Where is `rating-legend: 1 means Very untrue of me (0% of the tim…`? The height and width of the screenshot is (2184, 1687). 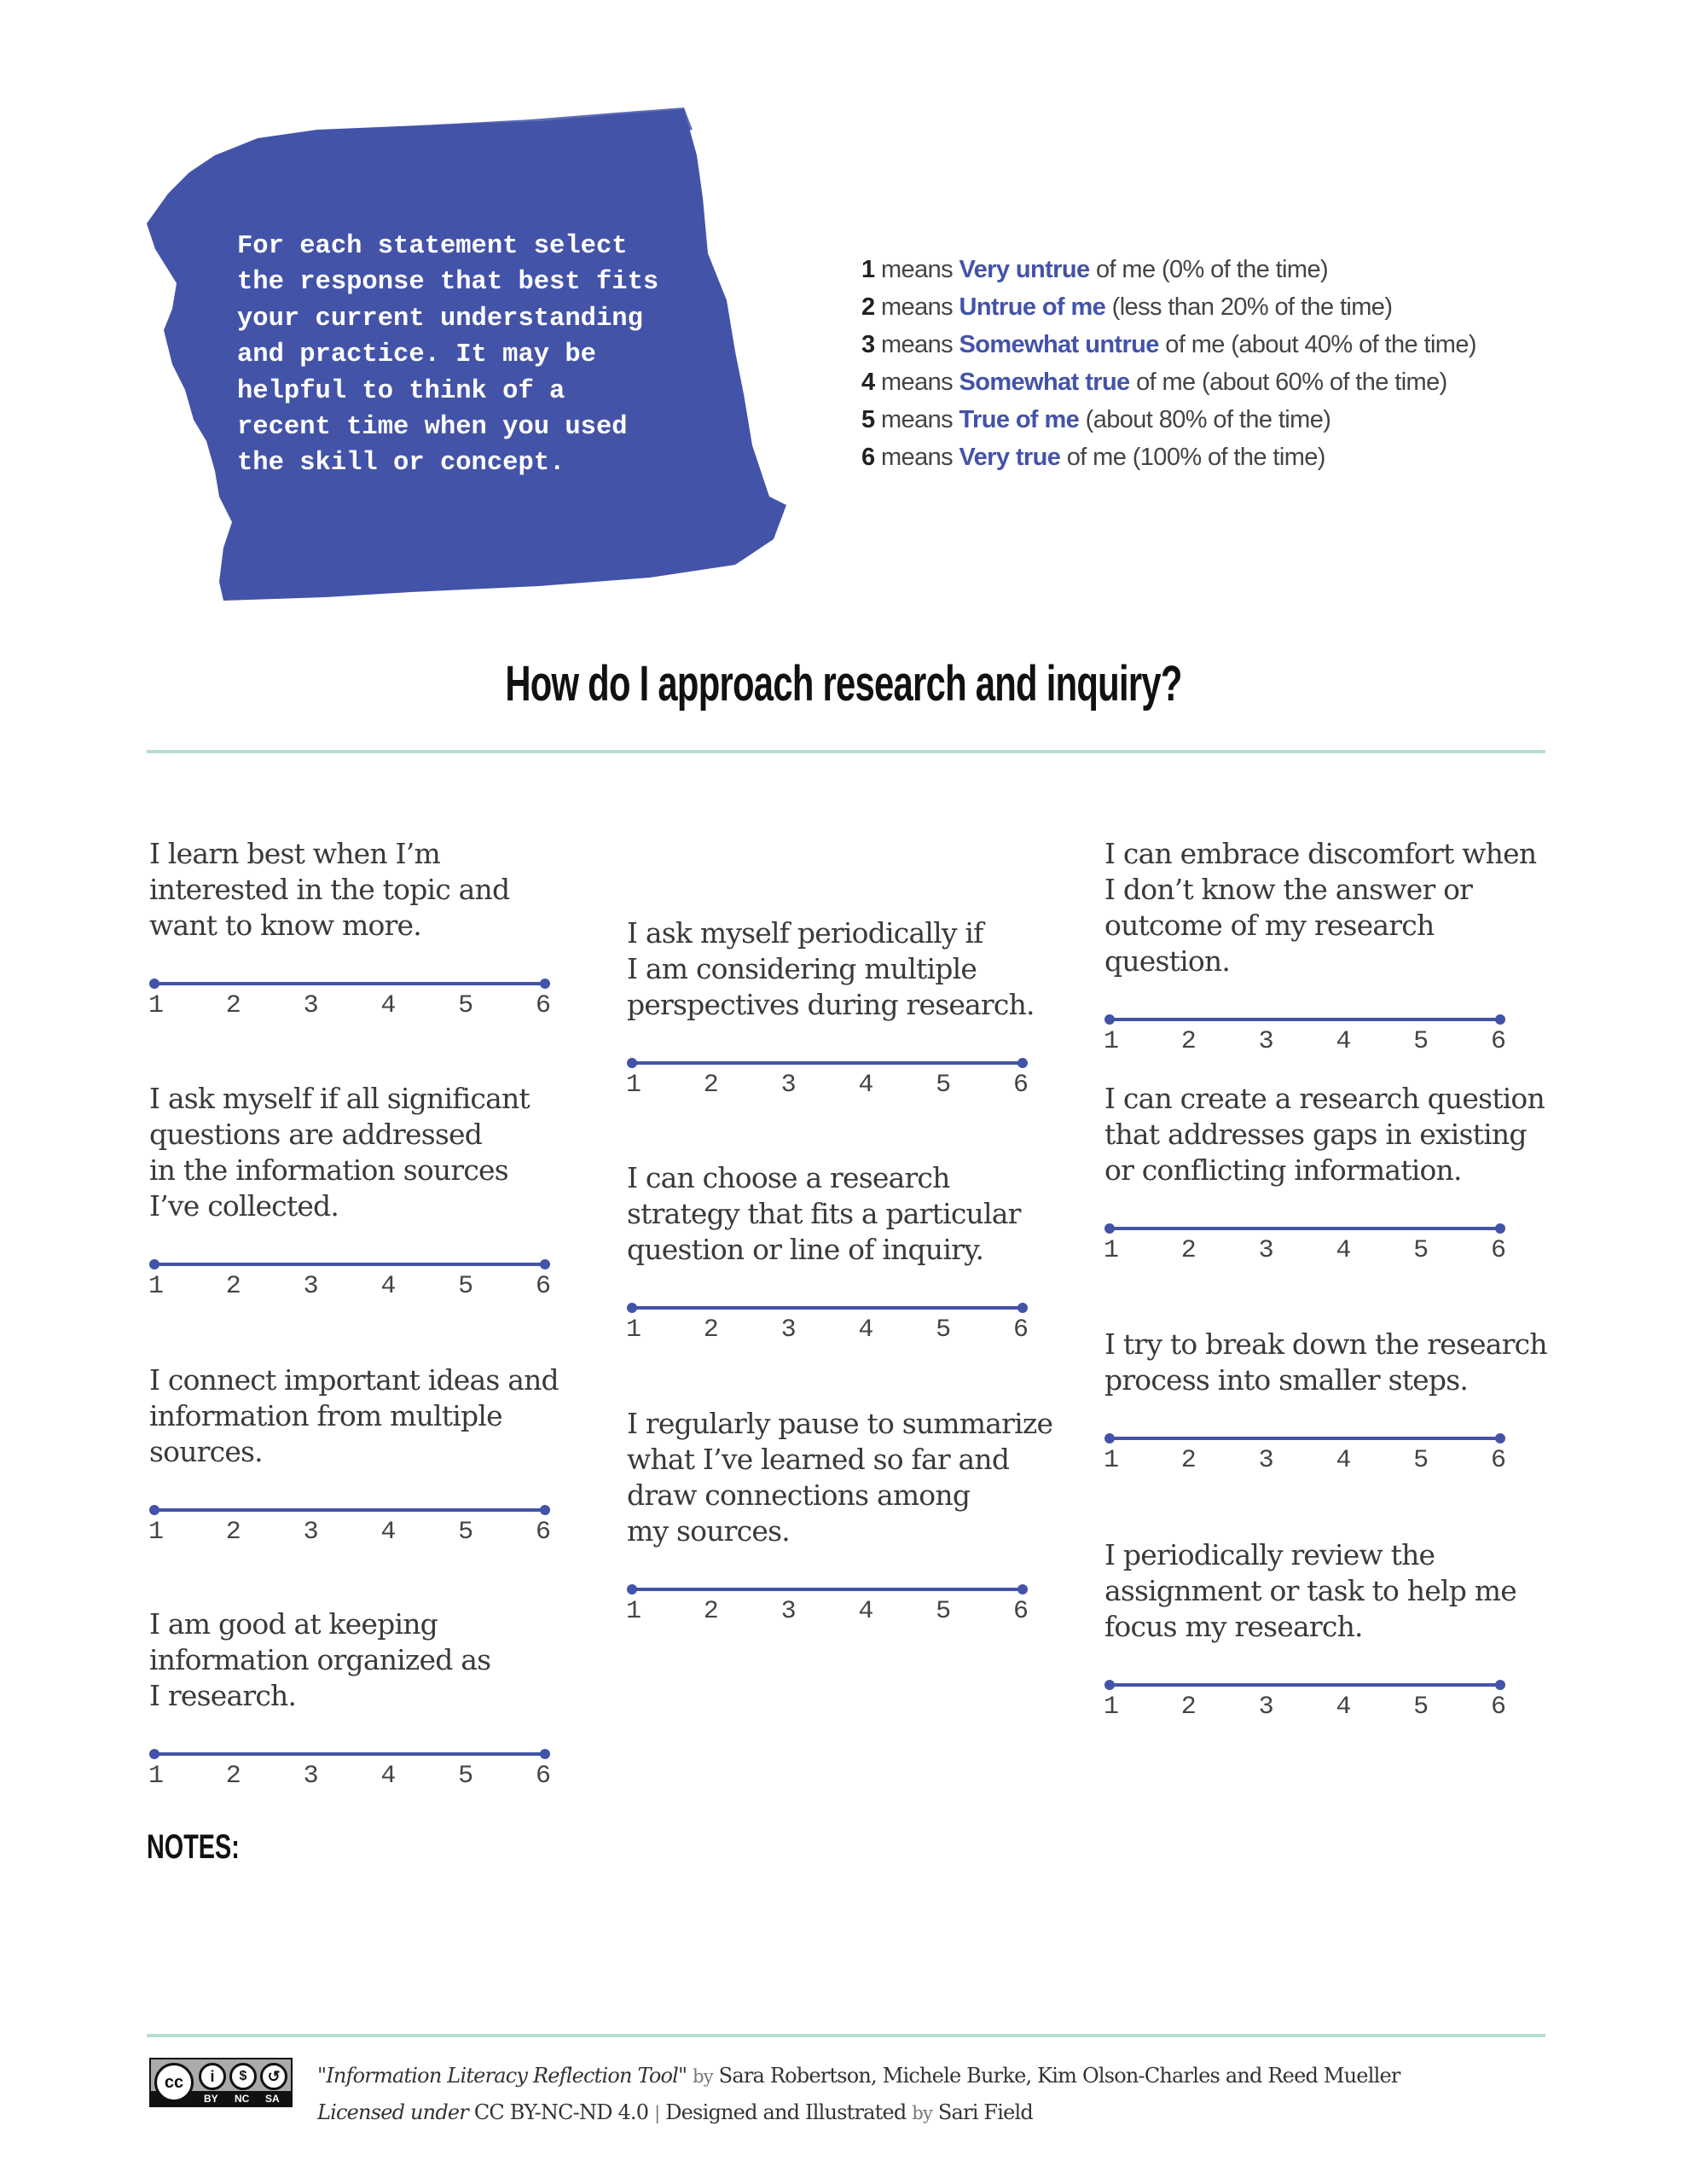
rating-legend: 1 means Very untrue of me (0% of the tim… is located at coordinates (1169, 363).